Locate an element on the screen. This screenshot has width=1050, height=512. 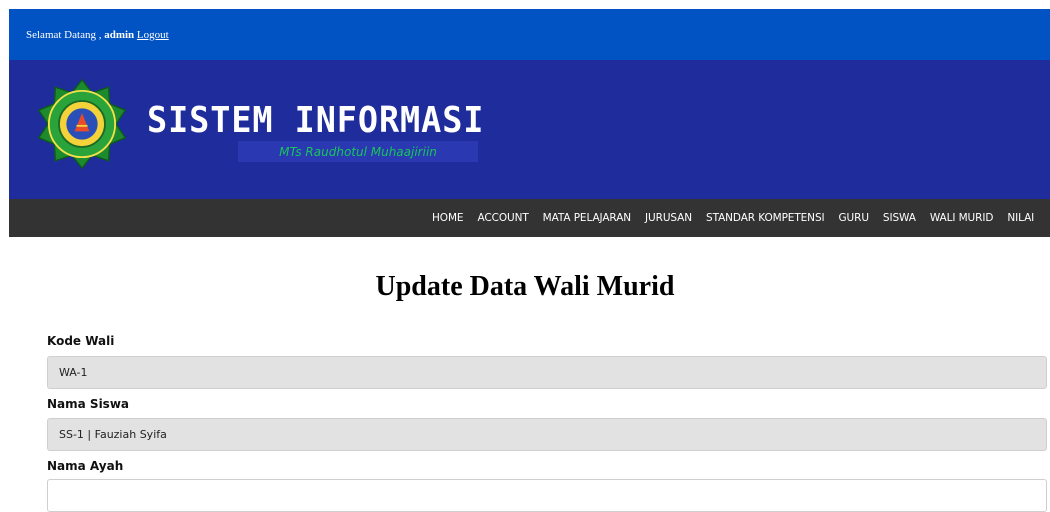
banner-subtitle: MTs Raudhotul Muhaajiriin is located at coordinates (358, 151).